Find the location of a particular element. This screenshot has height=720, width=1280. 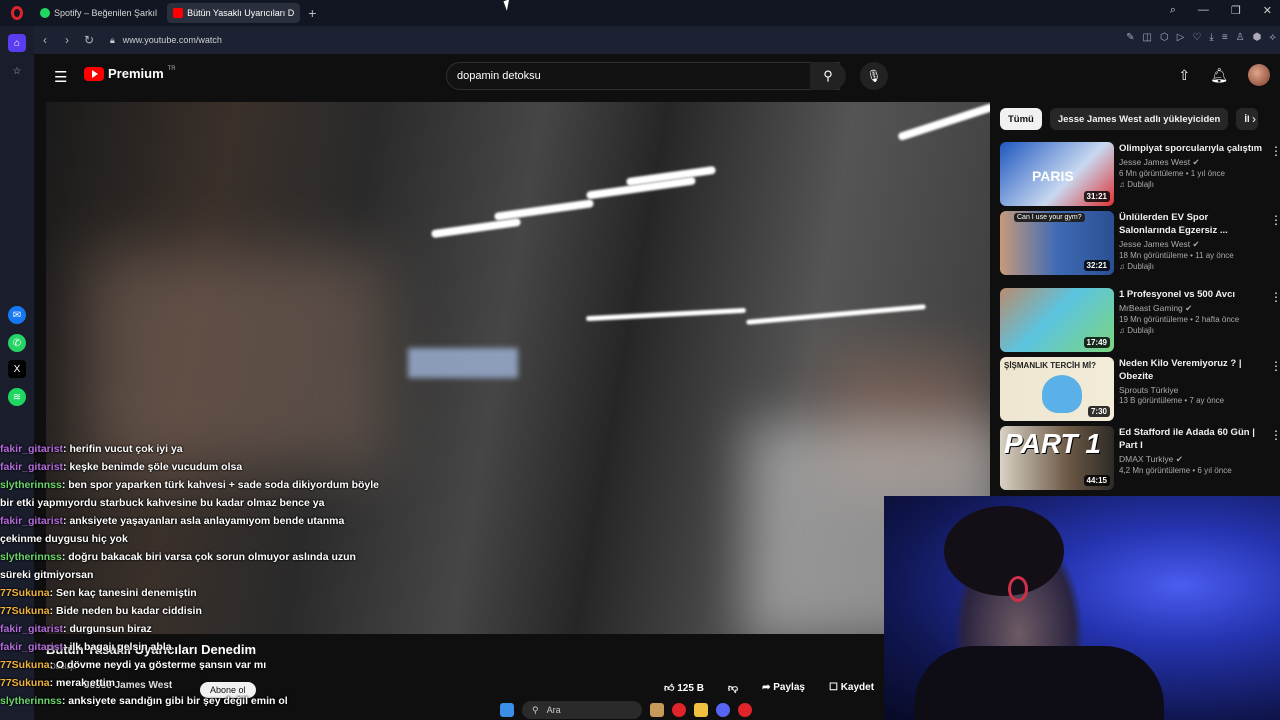

taskbar-search: ⚲ Ara is located at coordinates (582, 710).